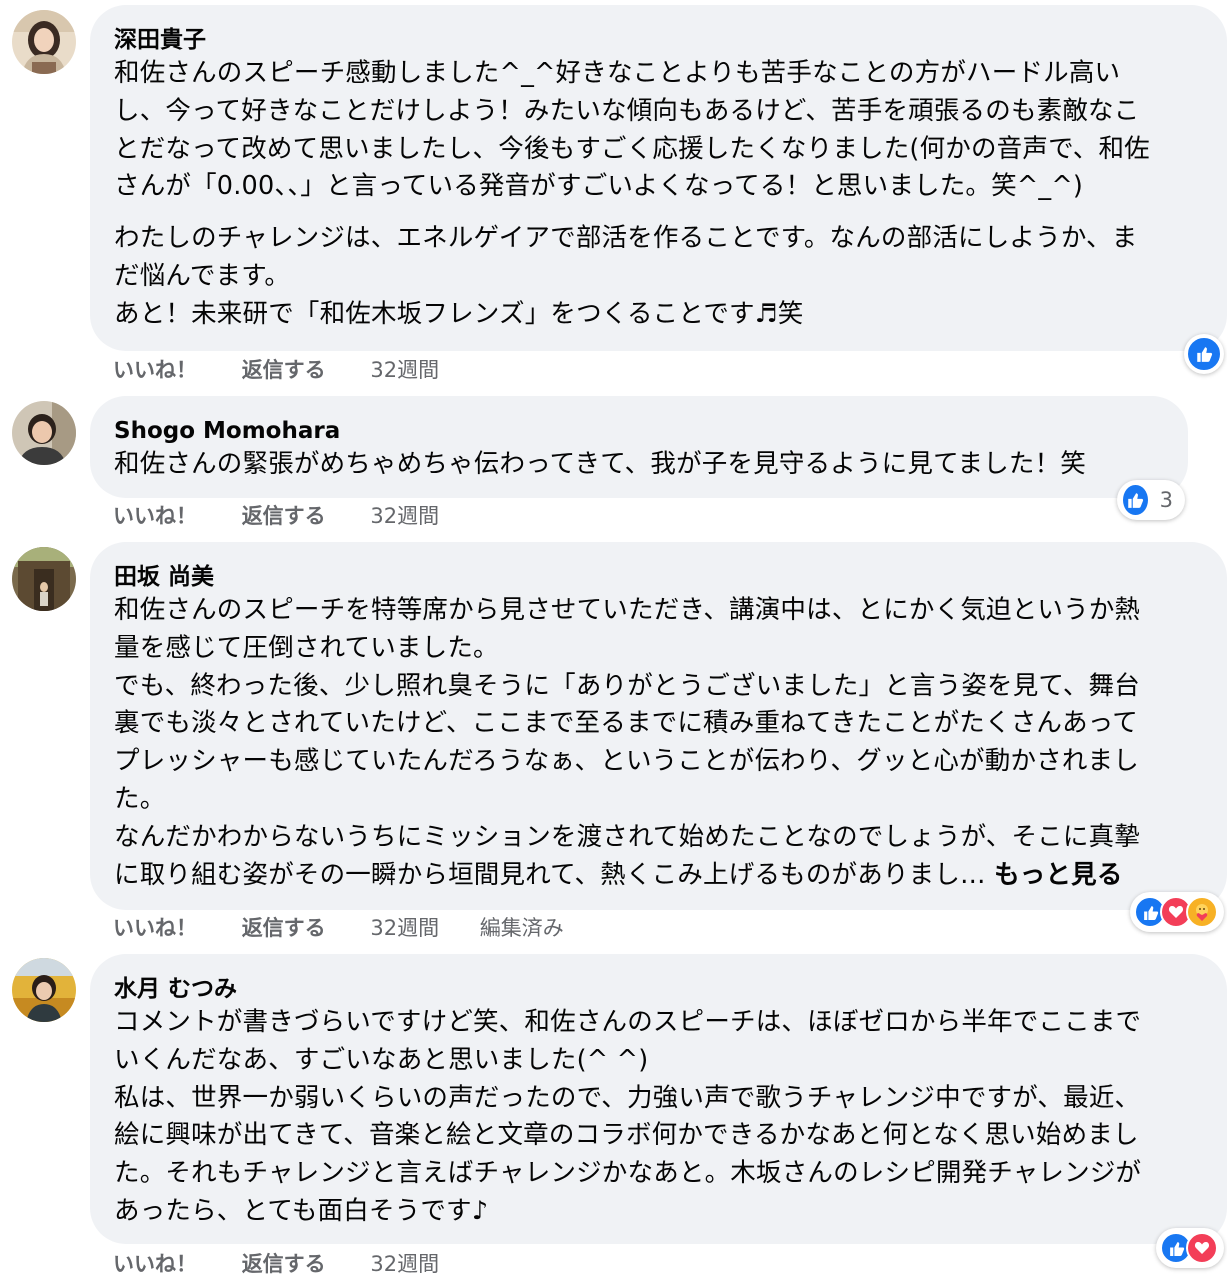 This screenshot has height=1282, width=1227. What do you see at coordinates (522, 928) in the screenshot?
I see `edited-label: 編集済み` at bounding box center [522, 928].